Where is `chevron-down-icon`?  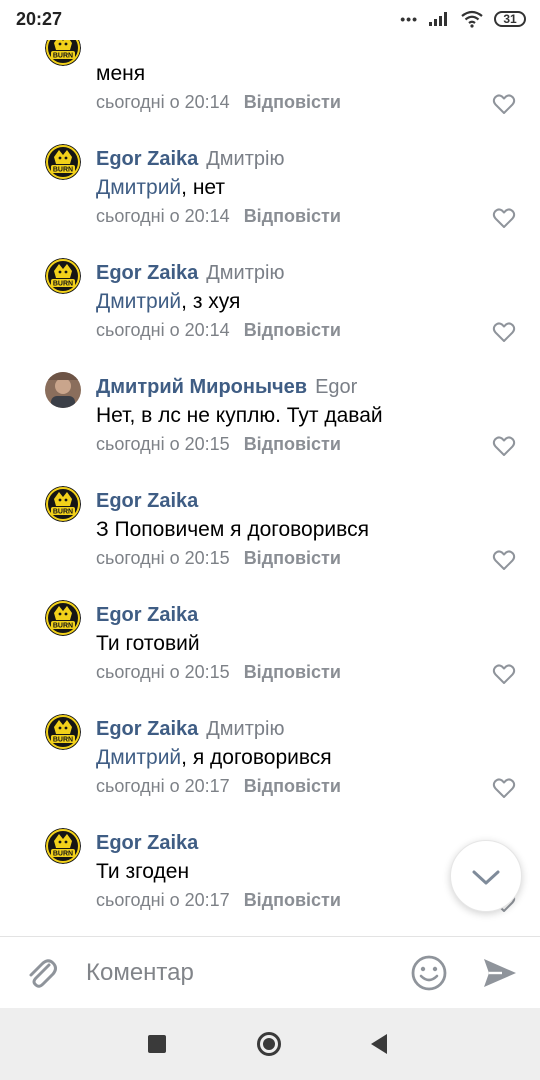
chevron-down-icon is located at coordinates (486, 877).